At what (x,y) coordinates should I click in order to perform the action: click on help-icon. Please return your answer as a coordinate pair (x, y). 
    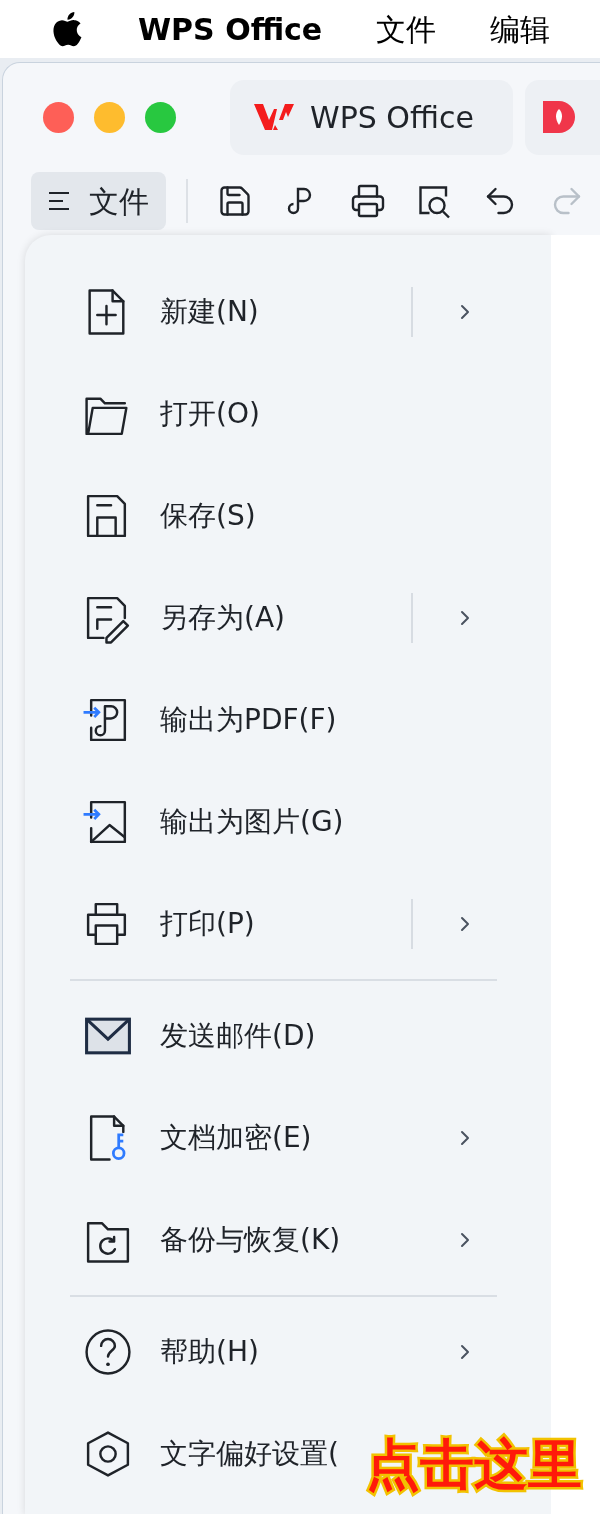
    Looking at the image, I should click on (108, 1352).